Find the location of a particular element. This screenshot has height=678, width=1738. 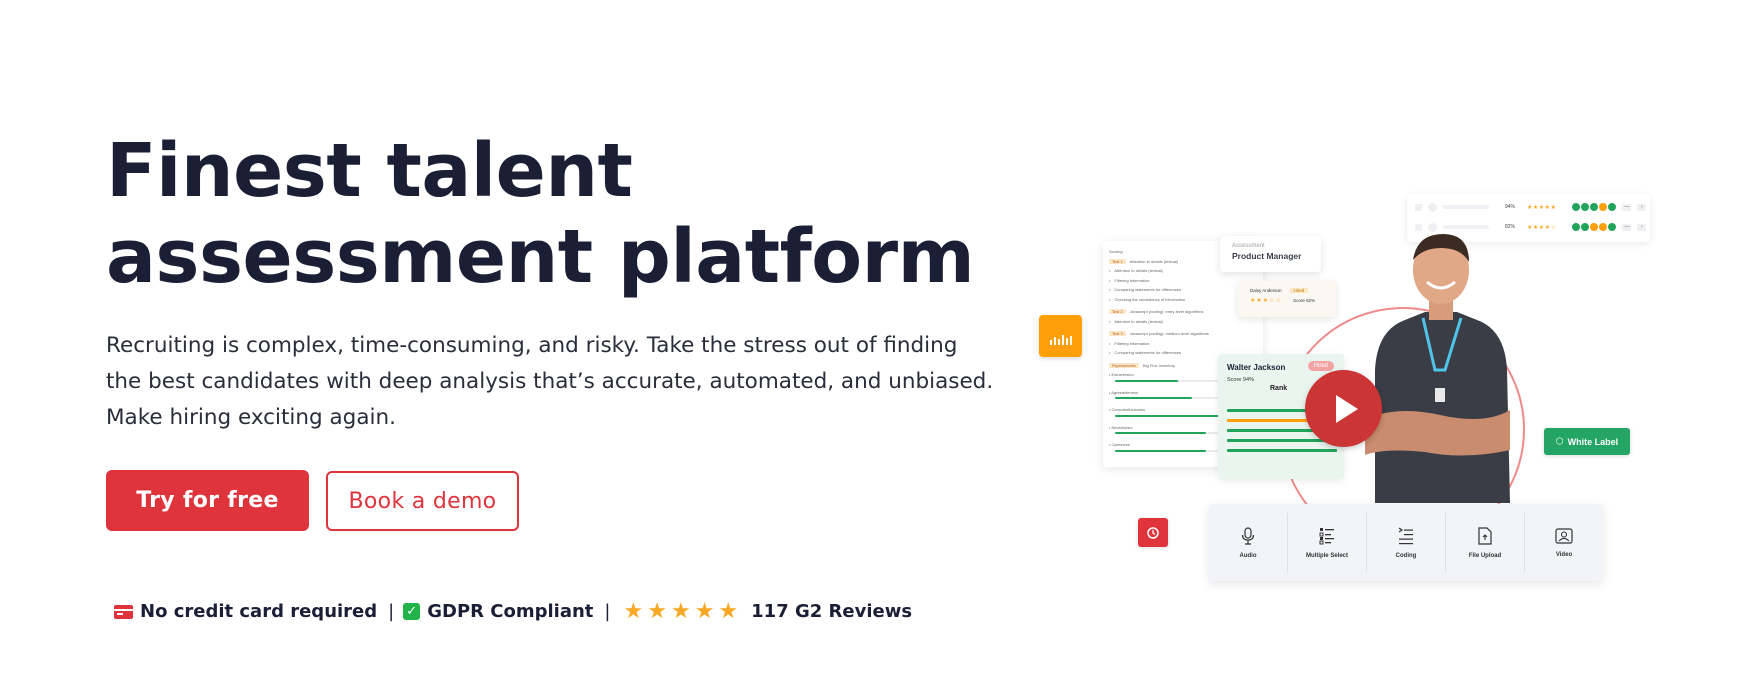

white-label-text: White Label is located at coordinates (1593, 441).